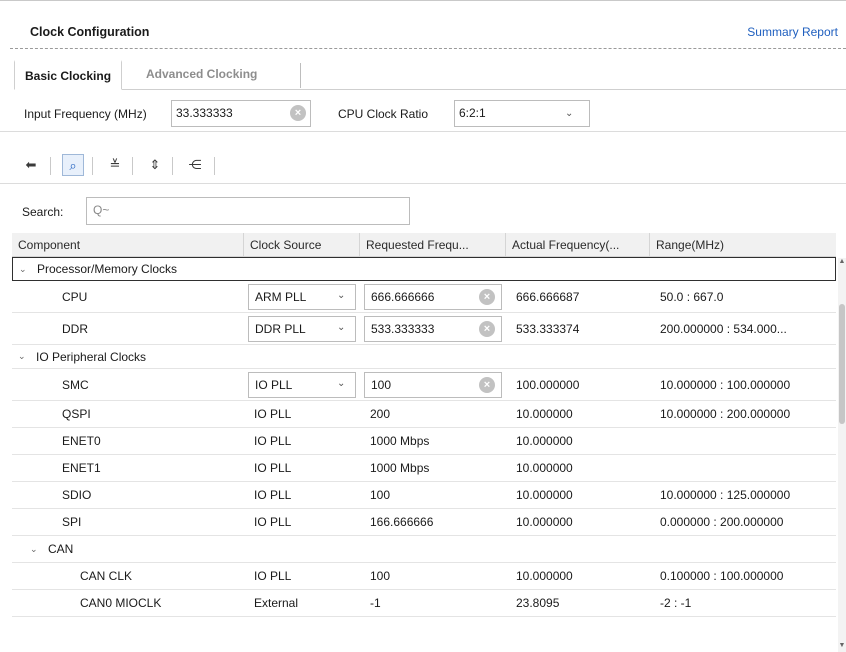 The width and height of the screenshot is (846, 652). Describe the element at coordinates (75, 296) in the screenshot. I see `component-name: CPU` at that location.